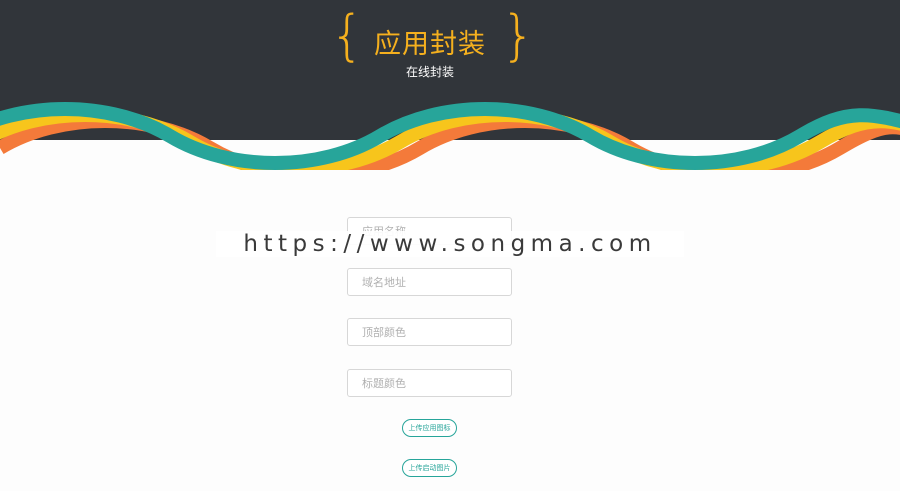  Describe the element at coordinates (430, 44) in the screenshot. I see `page-title: 应用封装` at that location.